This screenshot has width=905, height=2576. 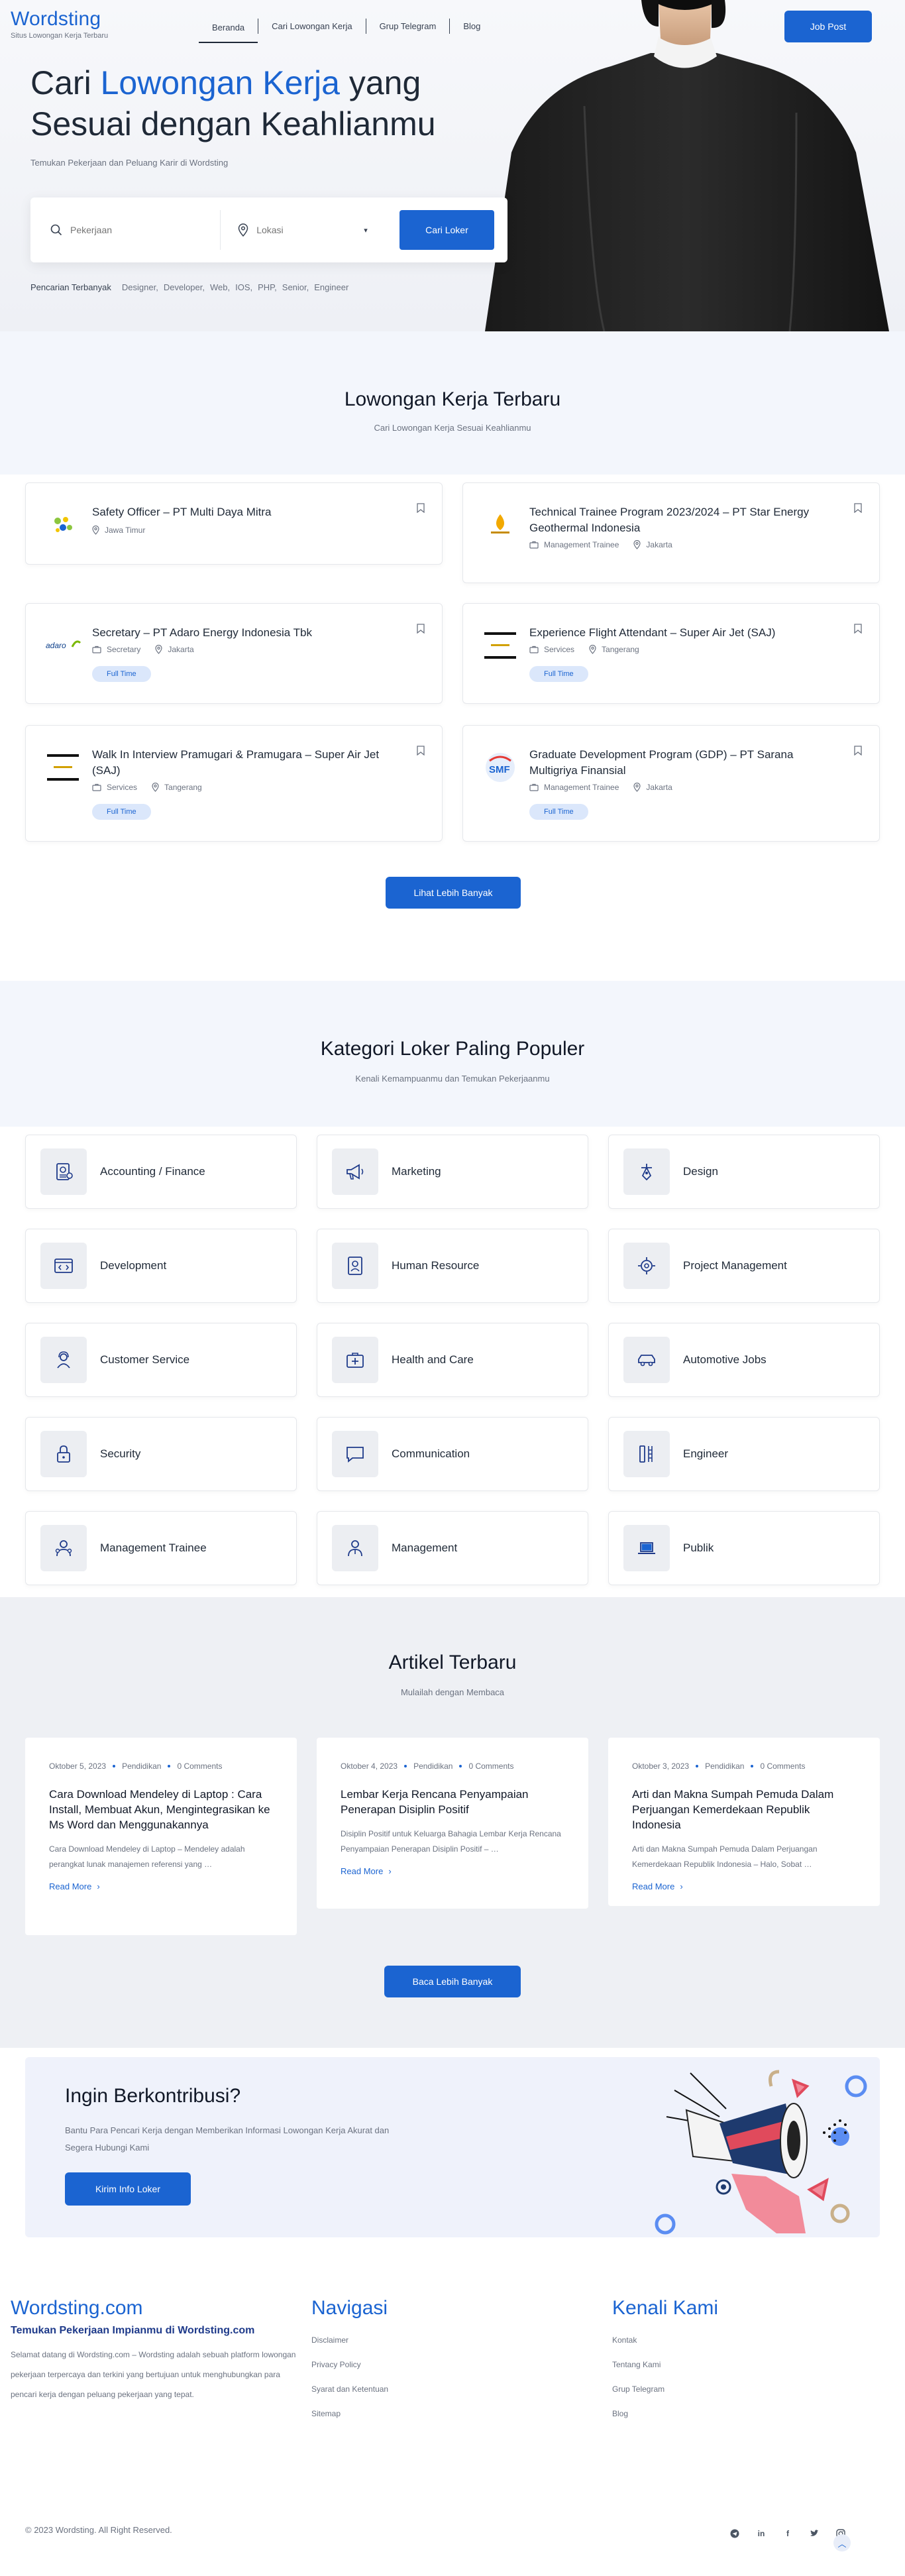 What do you see at coordinates (59, 24) in the screenshot?
I see `site-logo: Wordsting Situs Lowongan Kerja Terbaru` at bounding box center [59, 24].